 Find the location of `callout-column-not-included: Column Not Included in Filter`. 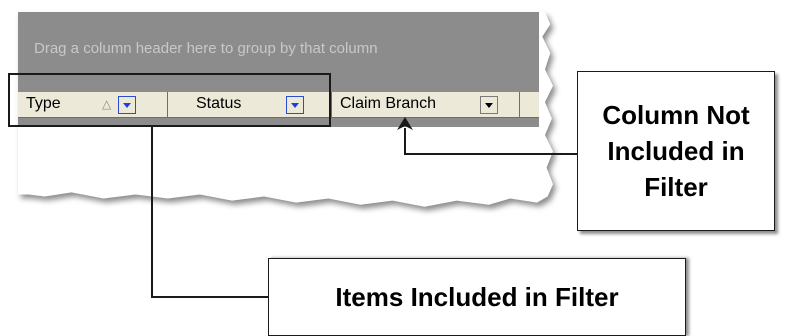

callout-column-not-included: Column Not Included in Filter is located at coordinates (676, 151).